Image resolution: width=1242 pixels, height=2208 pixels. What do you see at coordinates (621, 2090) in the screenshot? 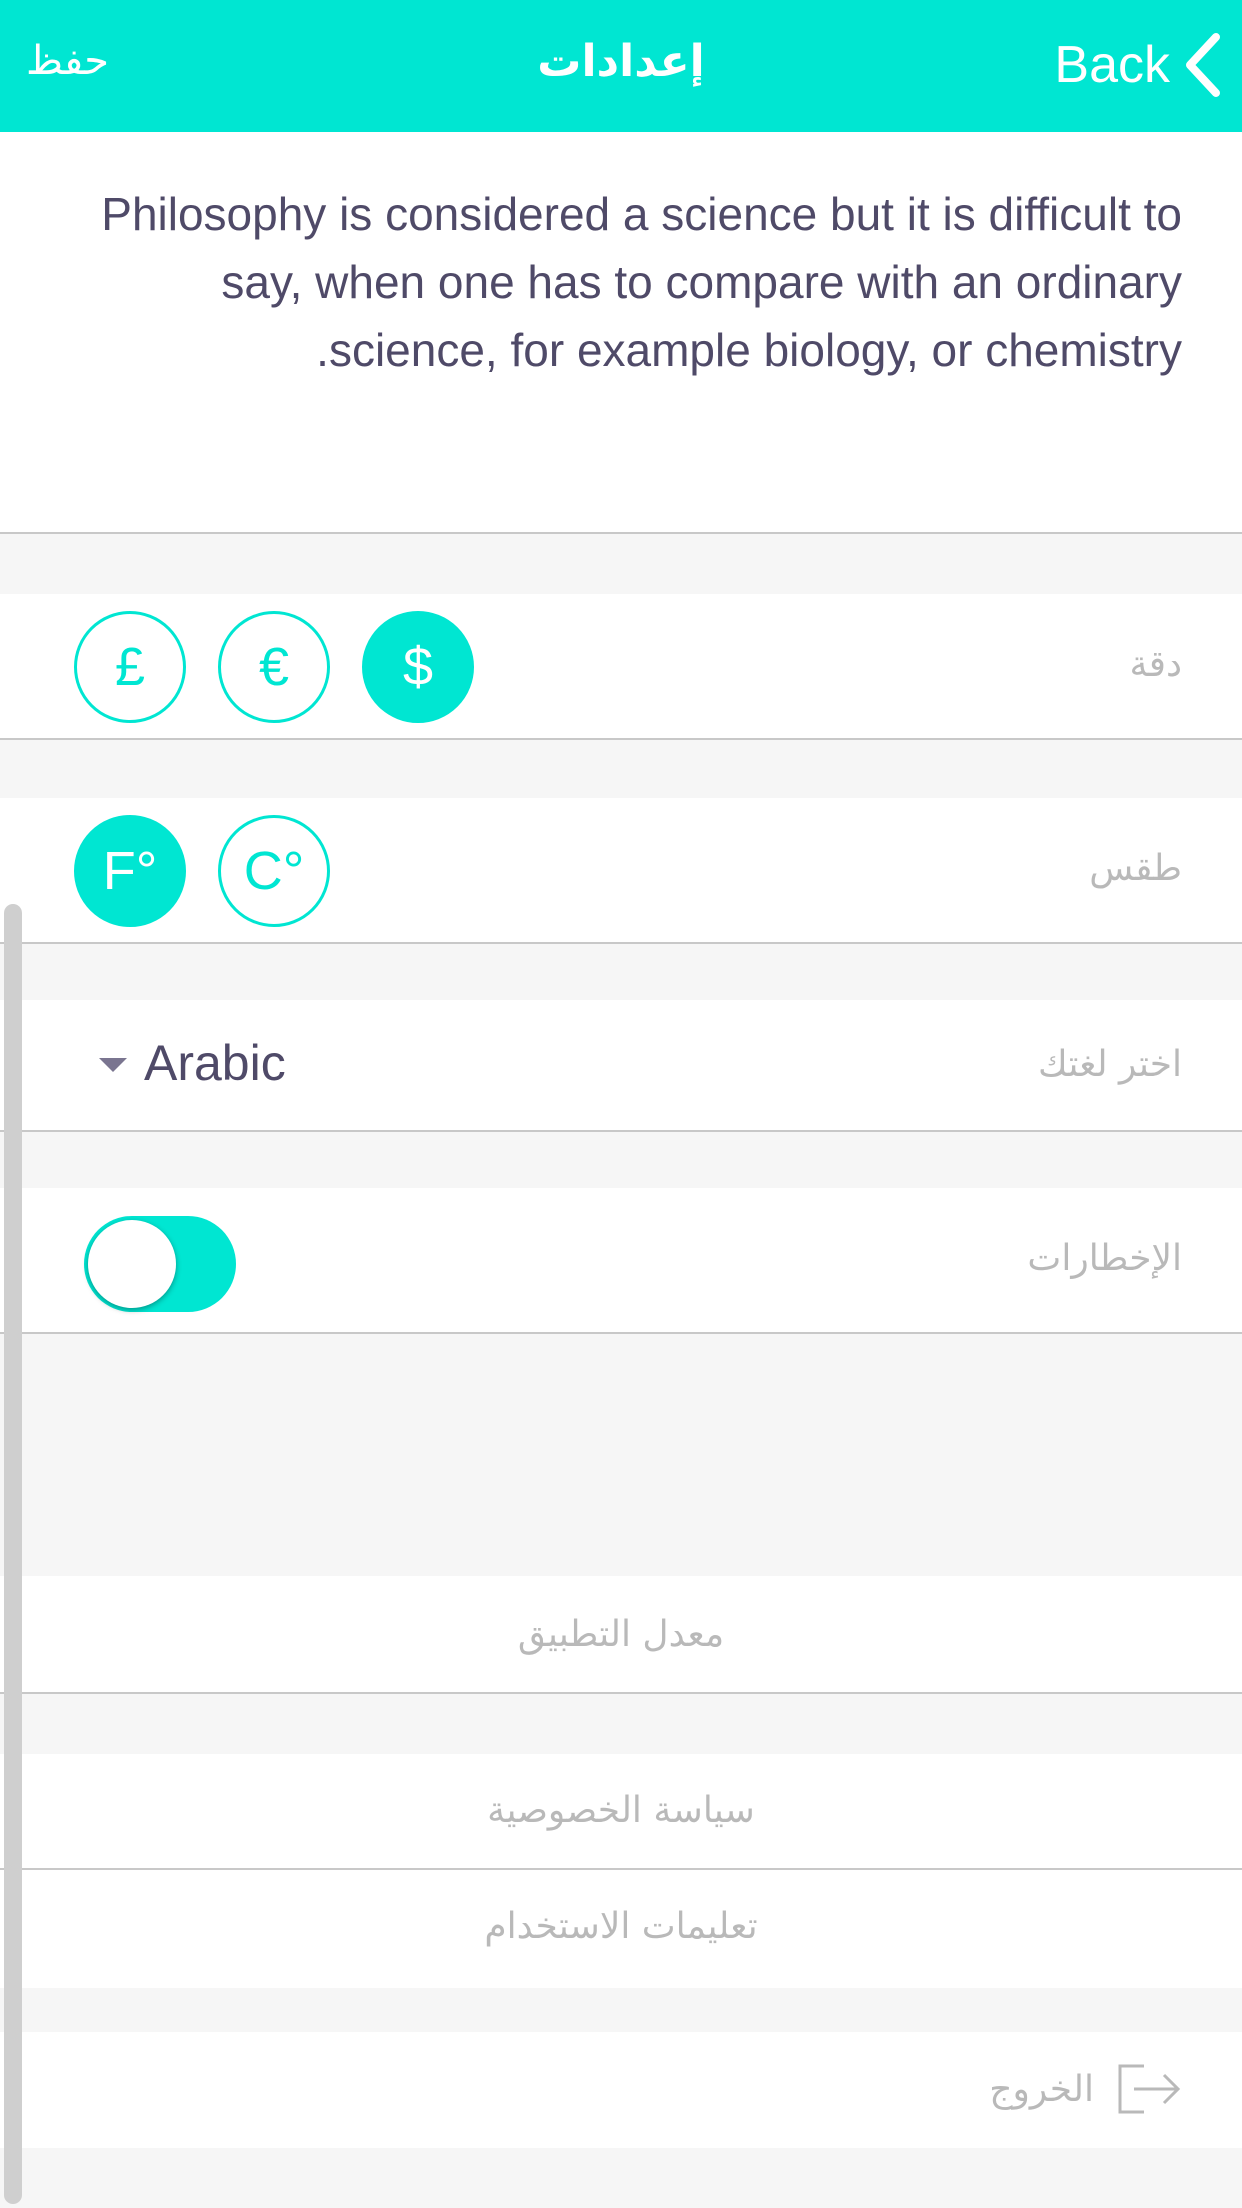
I see `logout-row: الخروج` at bounding box center [621, 2090].